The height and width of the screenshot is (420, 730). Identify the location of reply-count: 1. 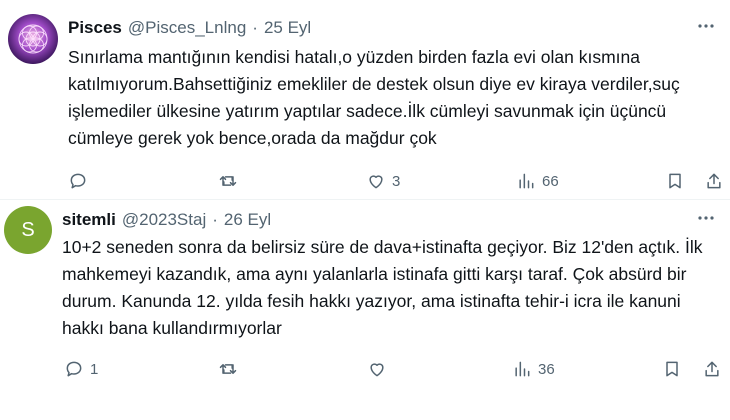
(94, 369).